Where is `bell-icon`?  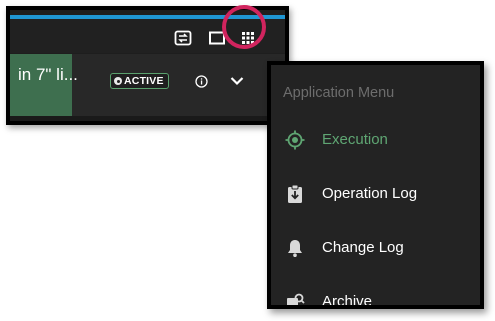
bell-icon is located at coordinates (295, 248).